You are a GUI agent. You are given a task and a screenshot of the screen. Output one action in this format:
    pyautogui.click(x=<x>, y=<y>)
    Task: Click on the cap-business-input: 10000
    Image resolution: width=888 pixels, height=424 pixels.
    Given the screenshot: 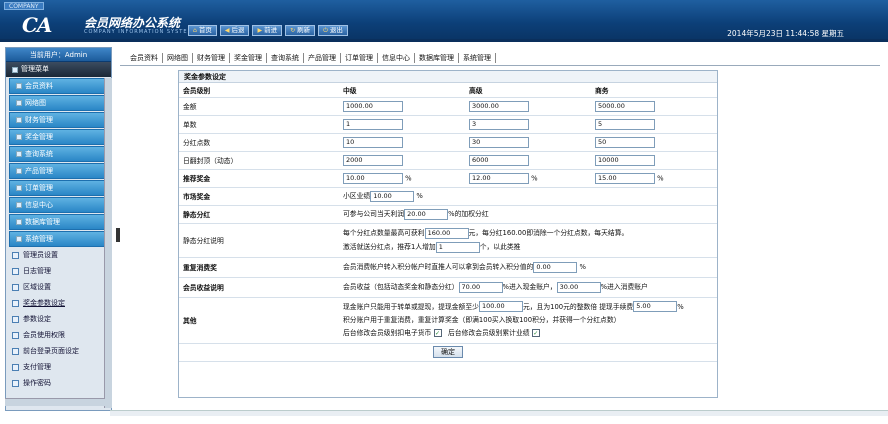 What is the action you would take?
    pyautogui.click(x=625, y=160)
    